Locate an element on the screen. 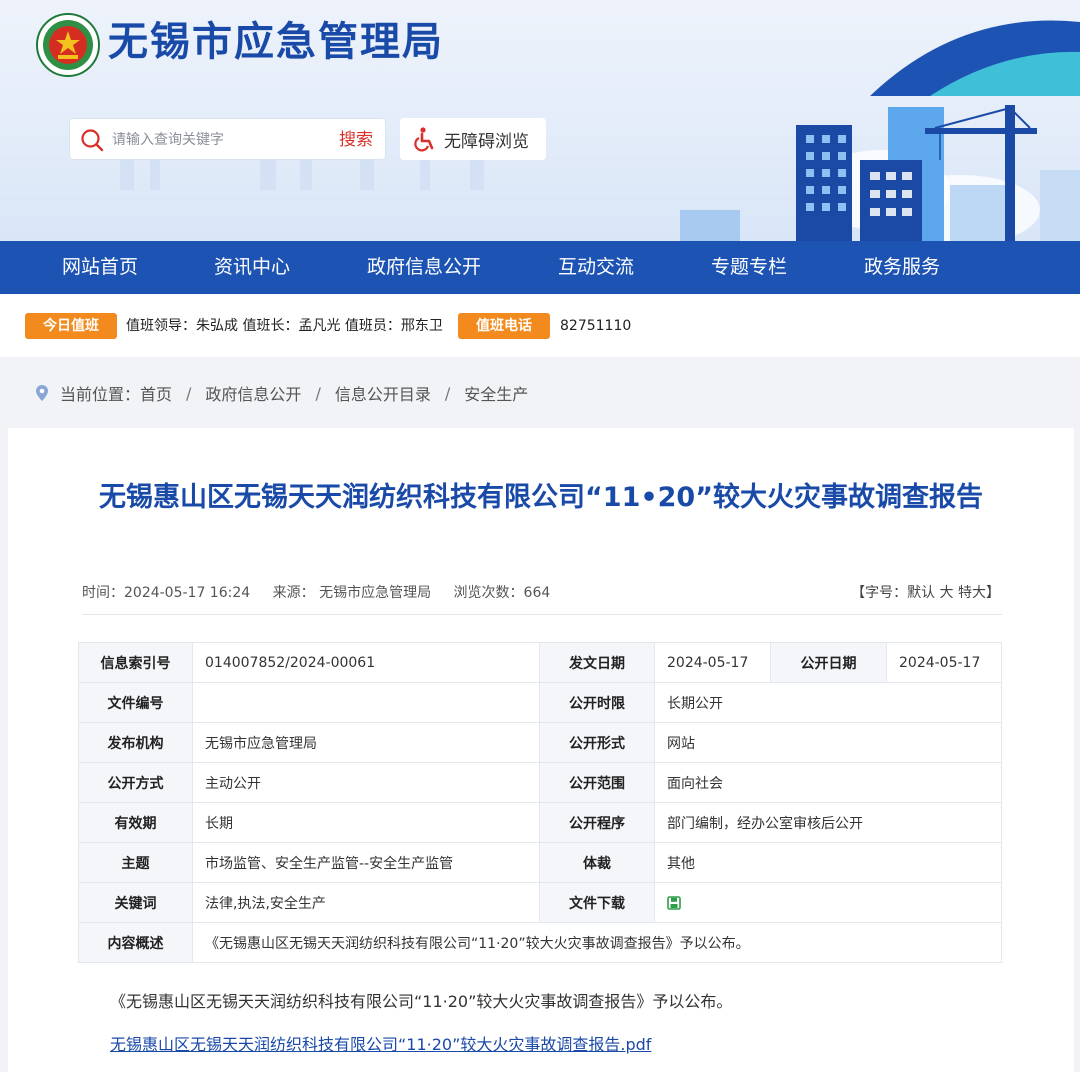  nav-gov-services: 政务服务 is located at coordinates (902, 267).